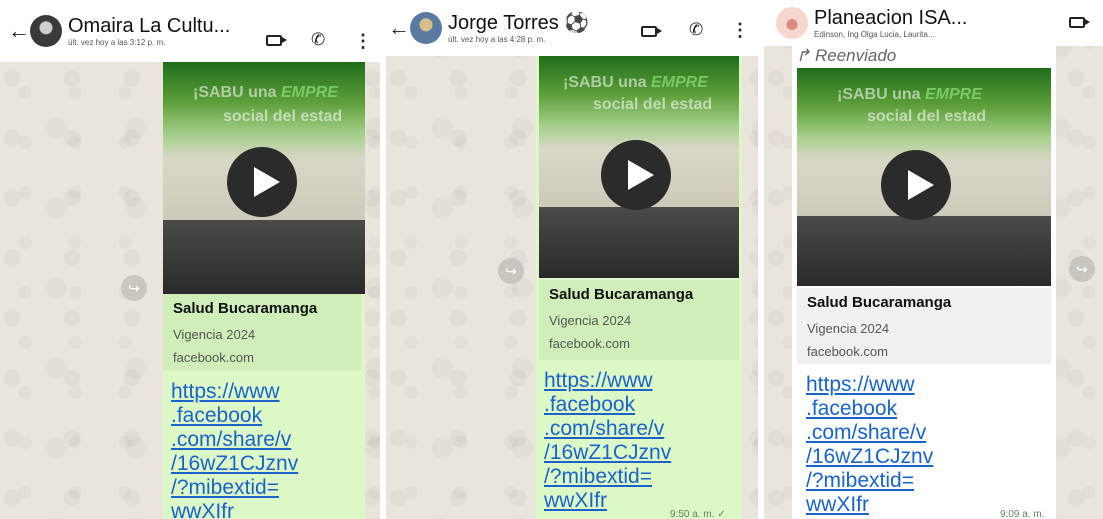 Image resolution: width=1103 pixels, height=519 pixels. Describe the element at coordinates (519, 23) in the screenshot. I see `contact-name: Jorge Torres ⚽` at that location.